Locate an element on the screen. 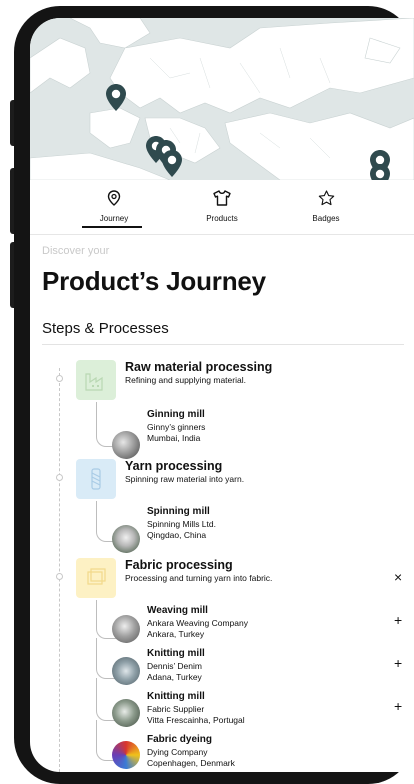 This screenshot has height=784, width=414. section-title: Steps & Processes is located at coordinates (105, 328).